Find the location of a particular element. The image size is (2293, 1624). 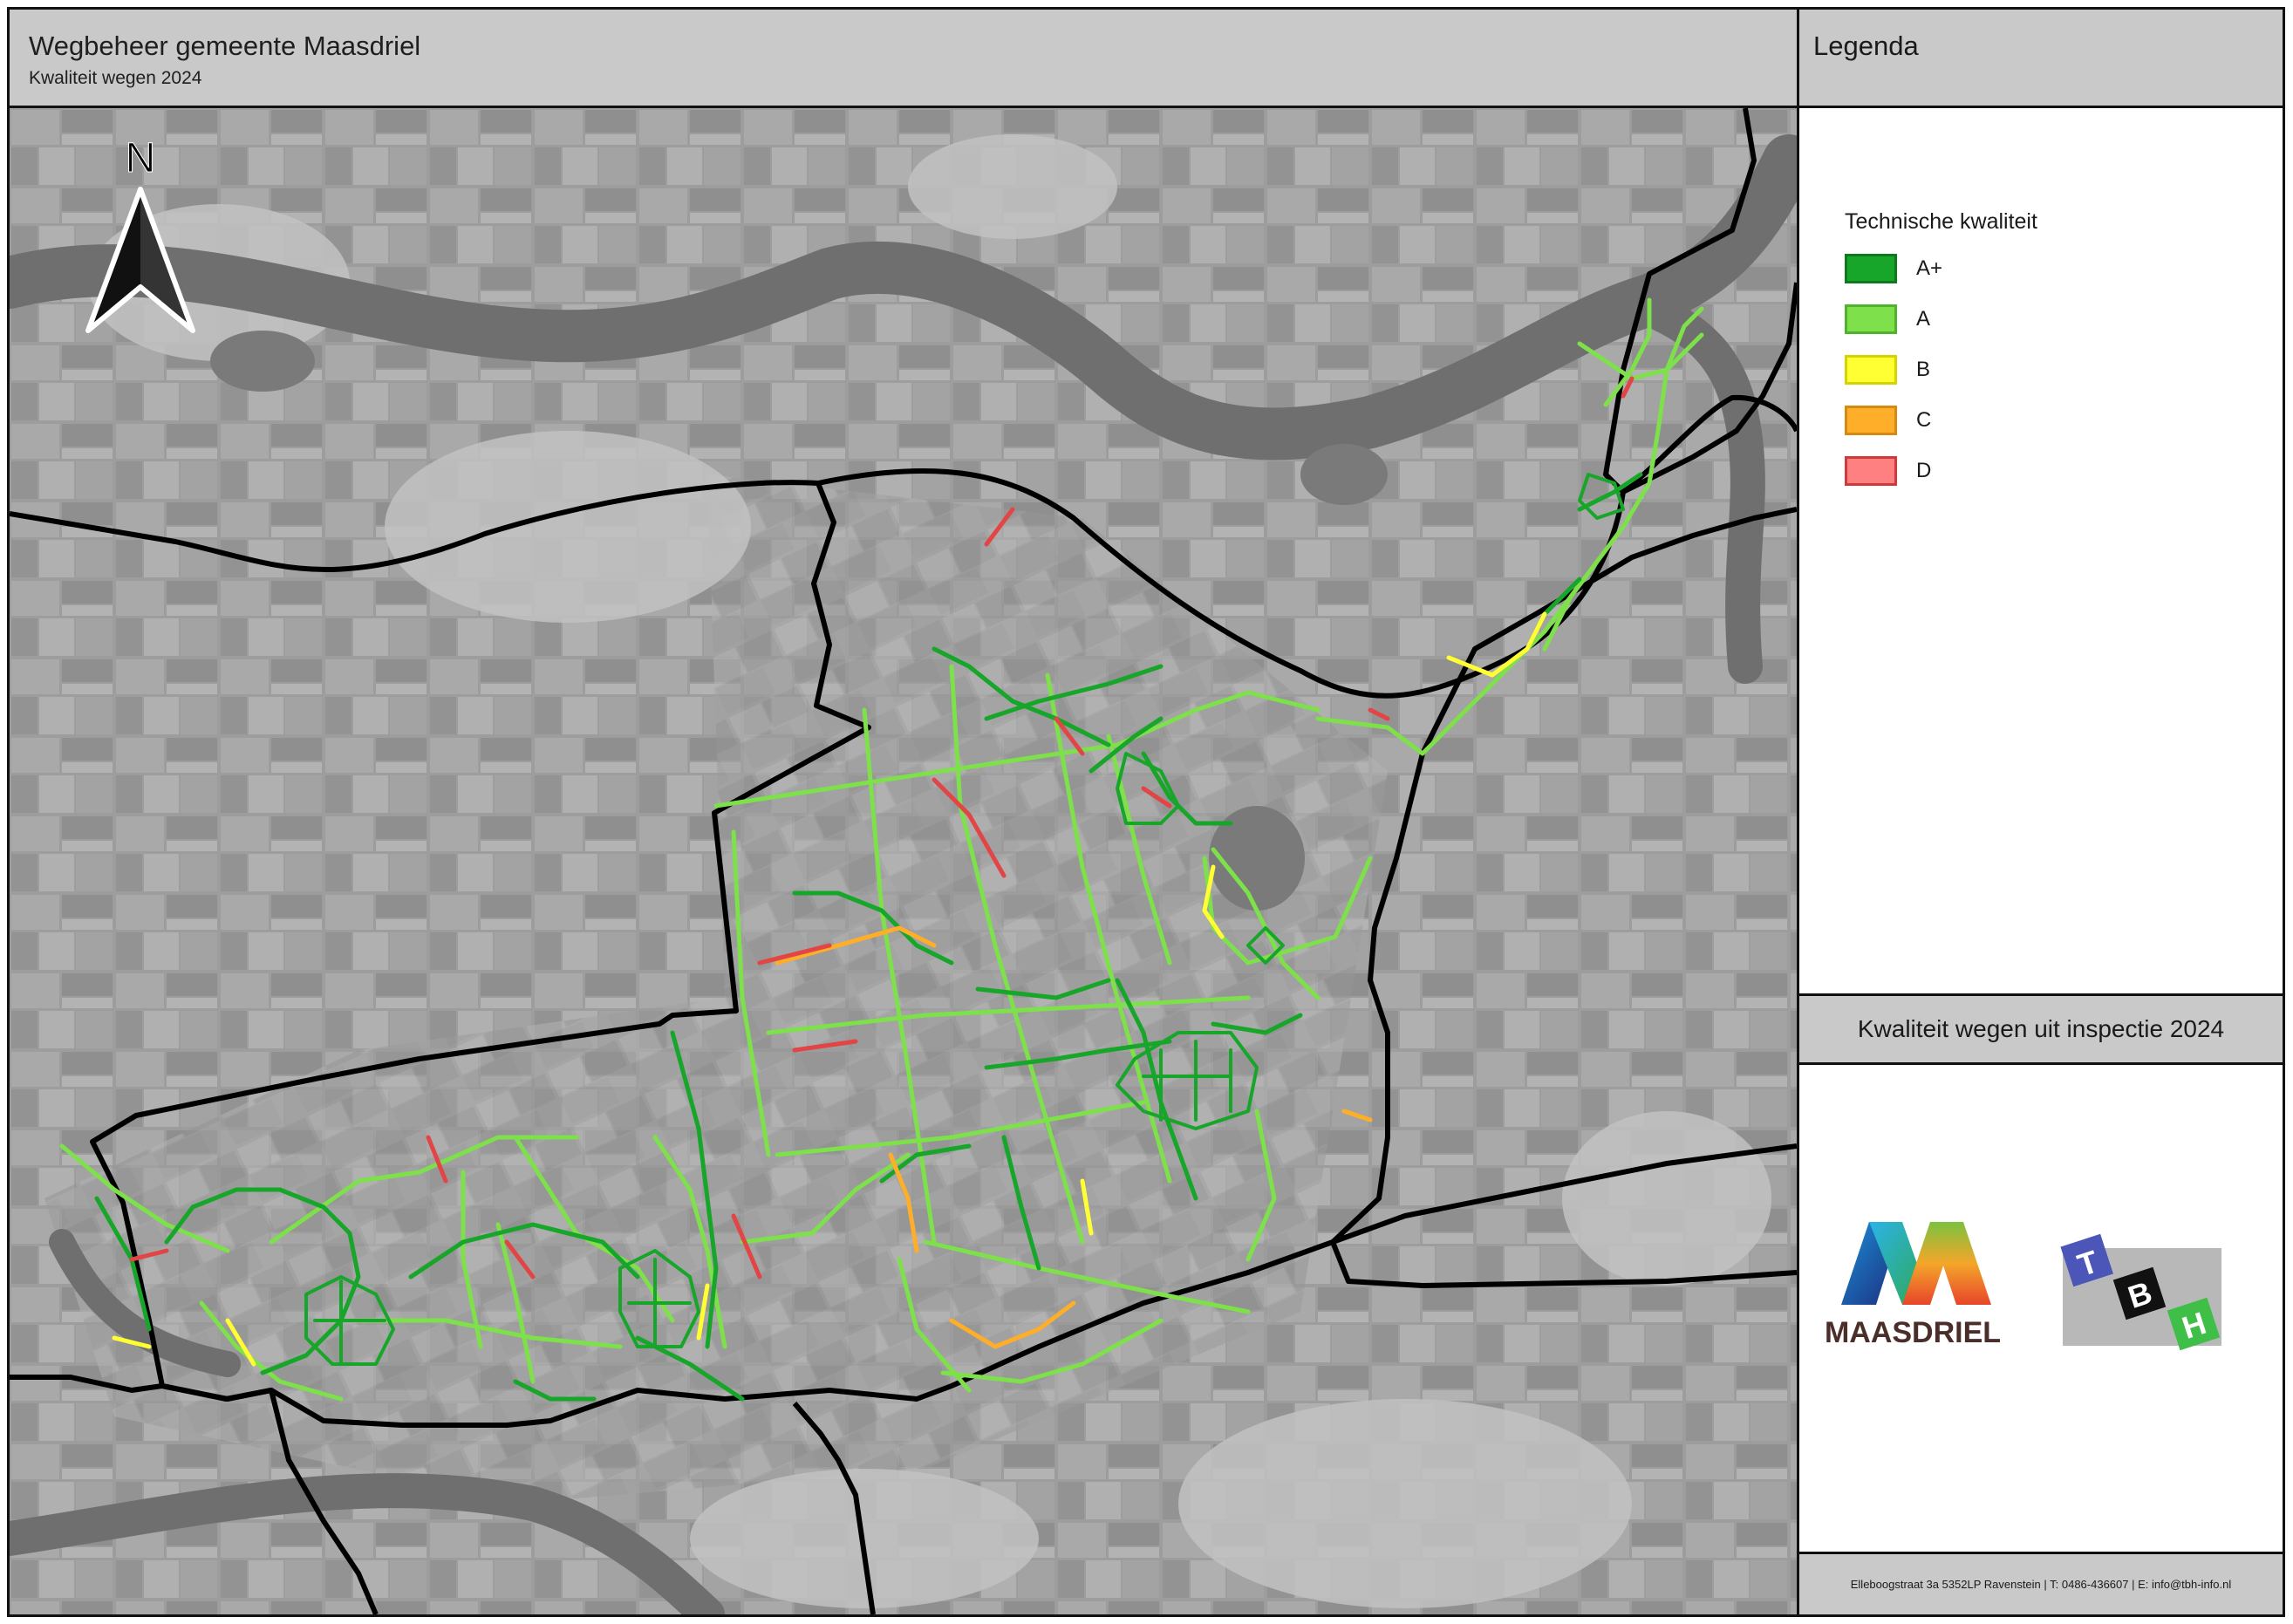

inspection-title: Kwaliteit wegen uit inspectie 2024 is located at coordinates (2041, 1028).